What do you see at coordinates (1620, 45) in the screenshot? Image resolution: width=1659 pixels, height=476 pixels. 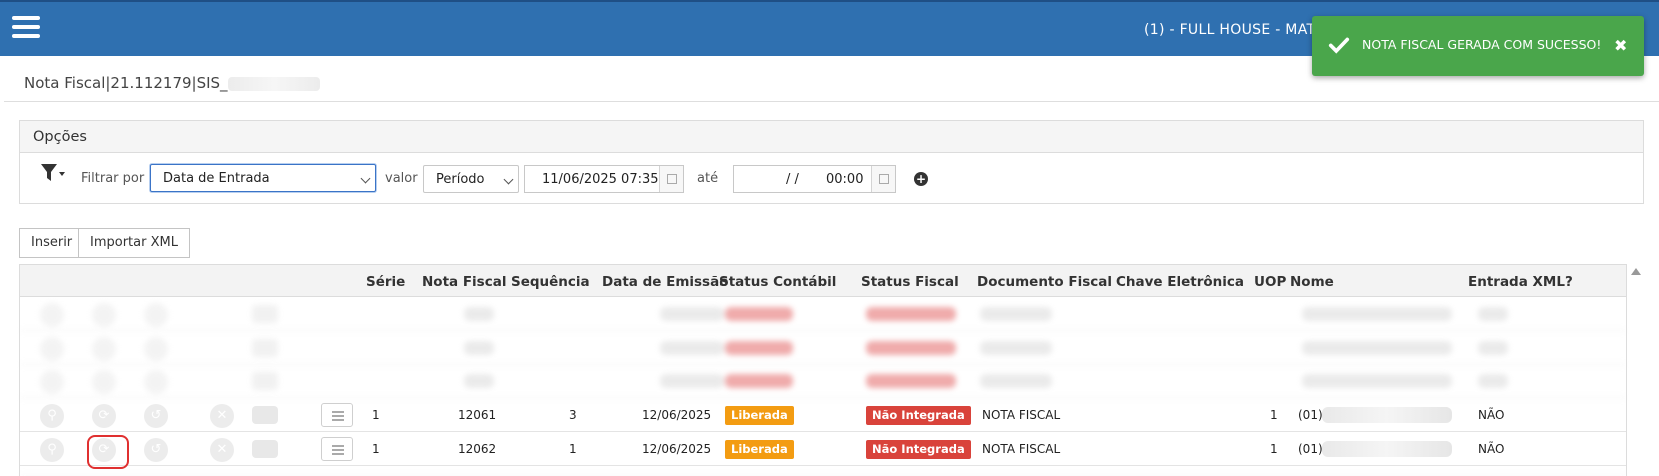 I see `close-icon: ✖` at bounding box center [1620, 45].